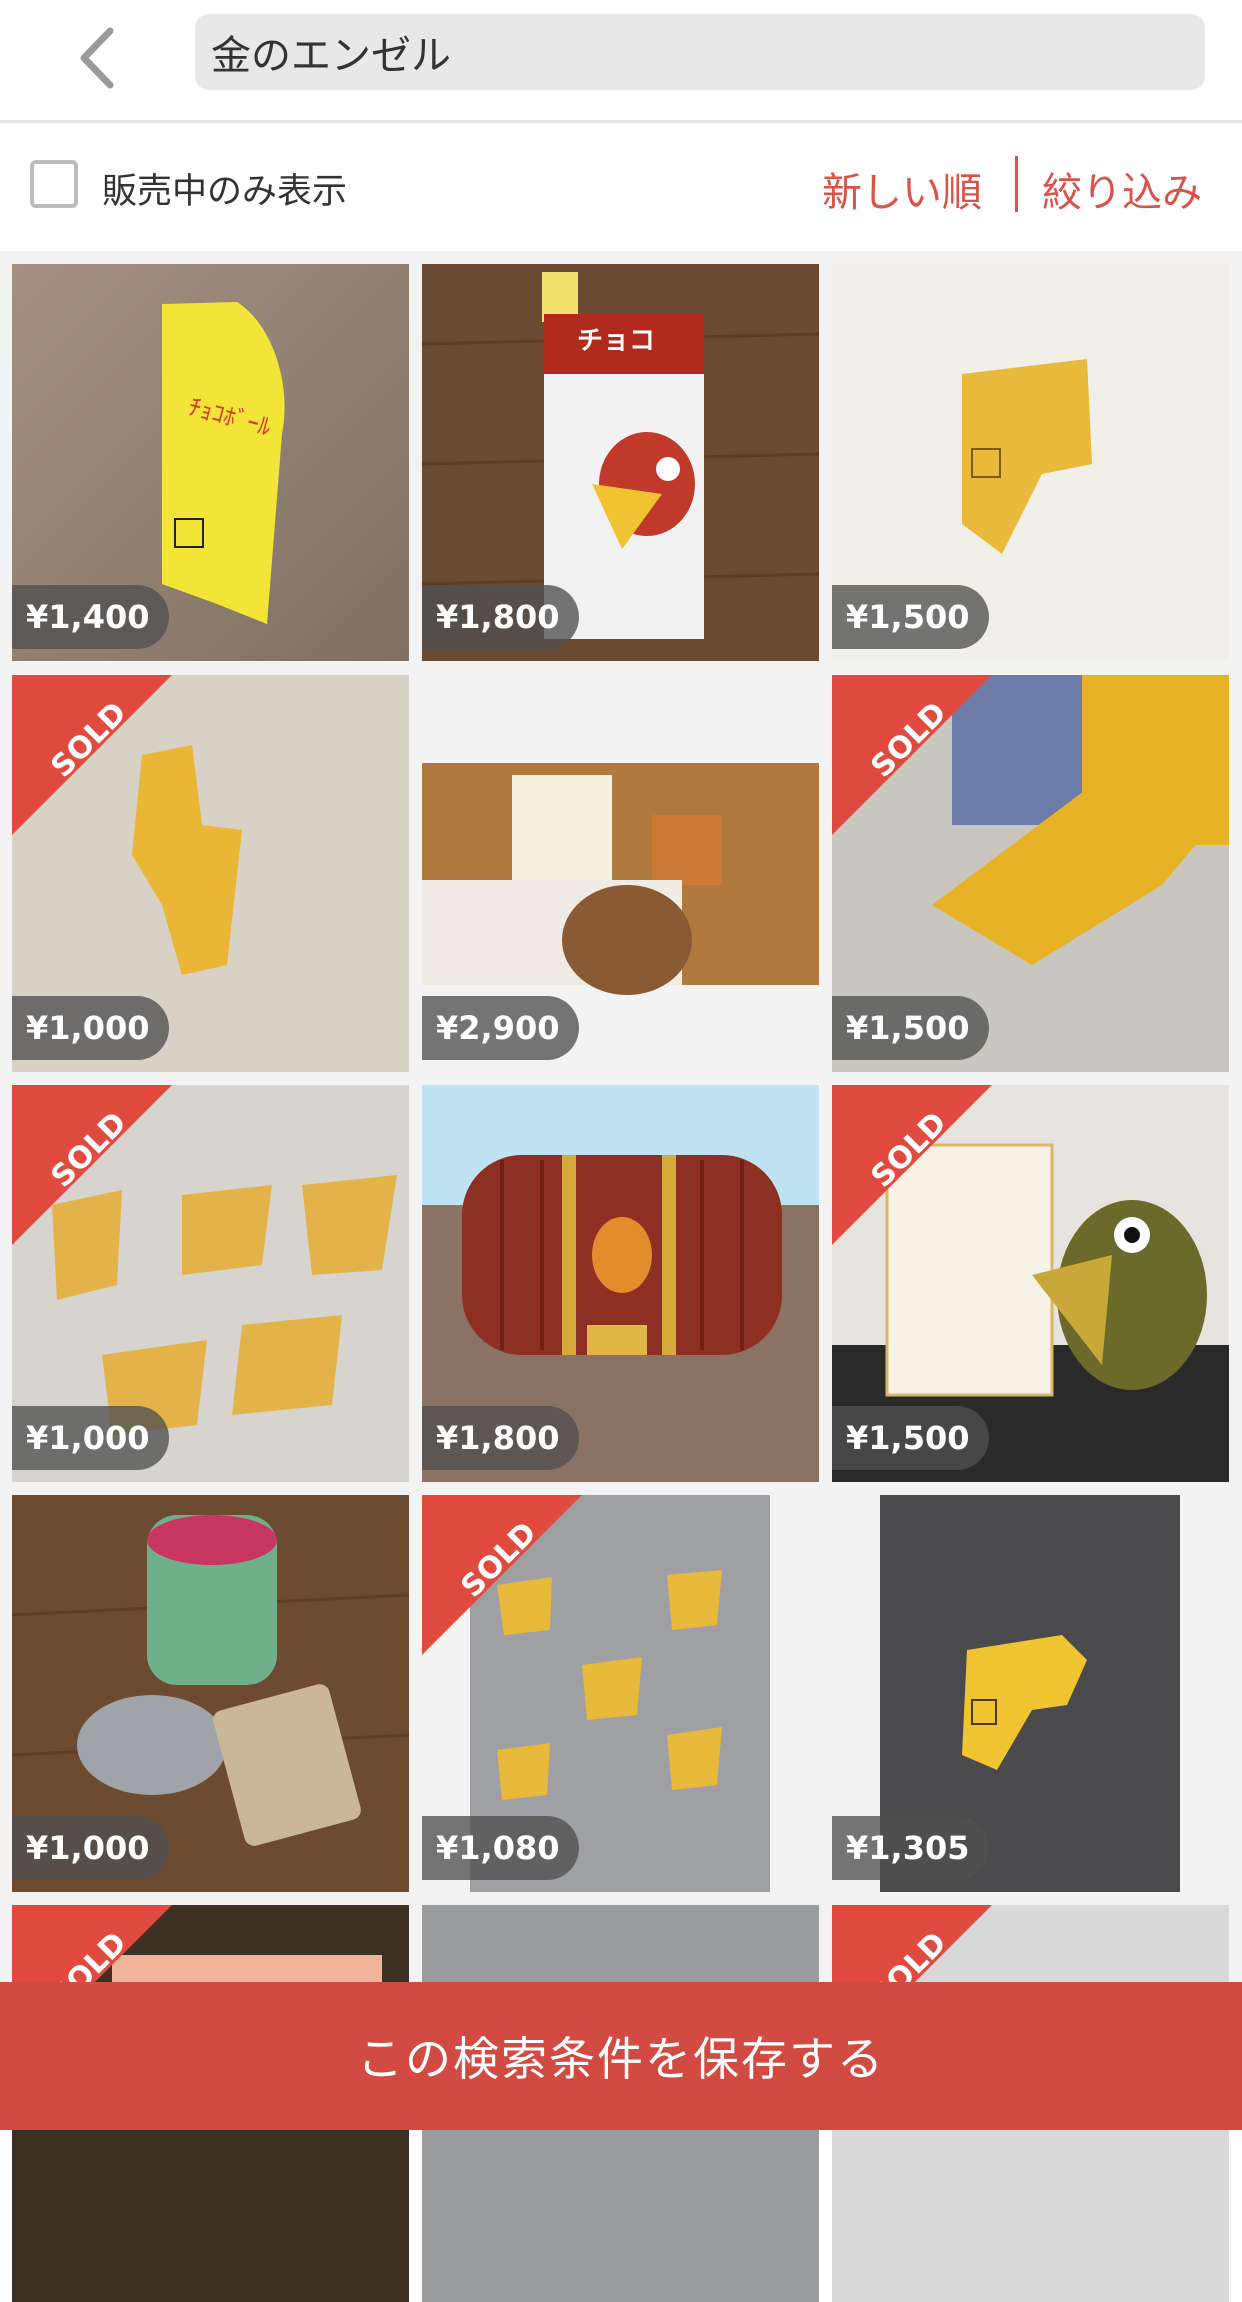  I want to click on filter-bar: 販売中のみ表示 新しい順 絞り込み, so click(621, 187).